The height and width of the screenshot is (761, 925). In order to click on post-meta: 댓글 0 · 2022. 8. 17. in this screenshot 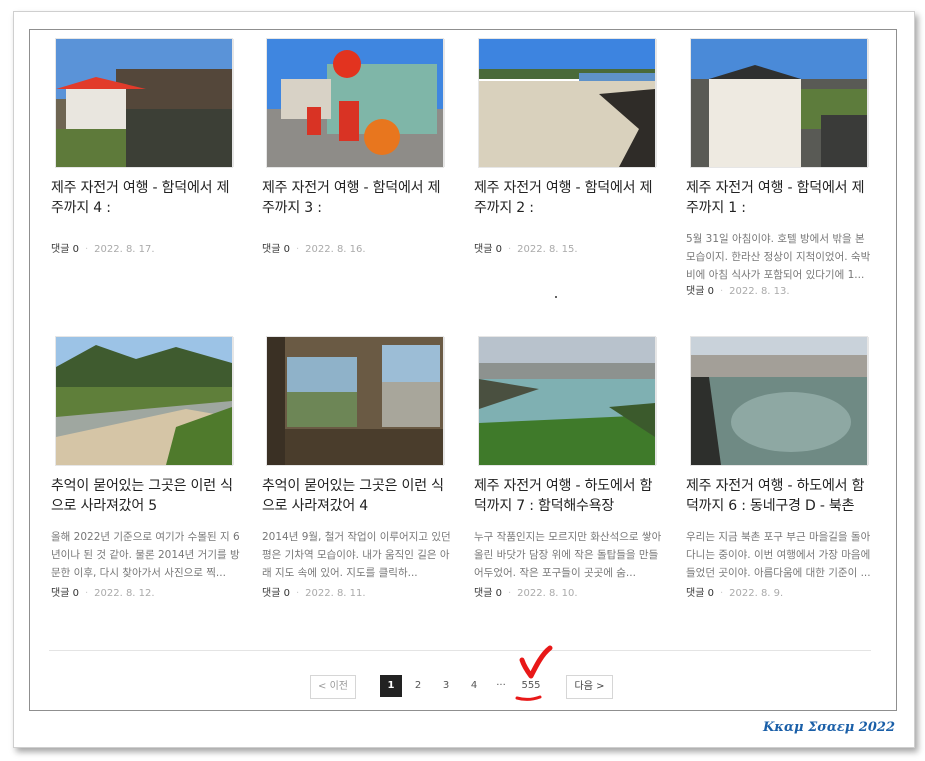, I will do `click(103, 249)`.